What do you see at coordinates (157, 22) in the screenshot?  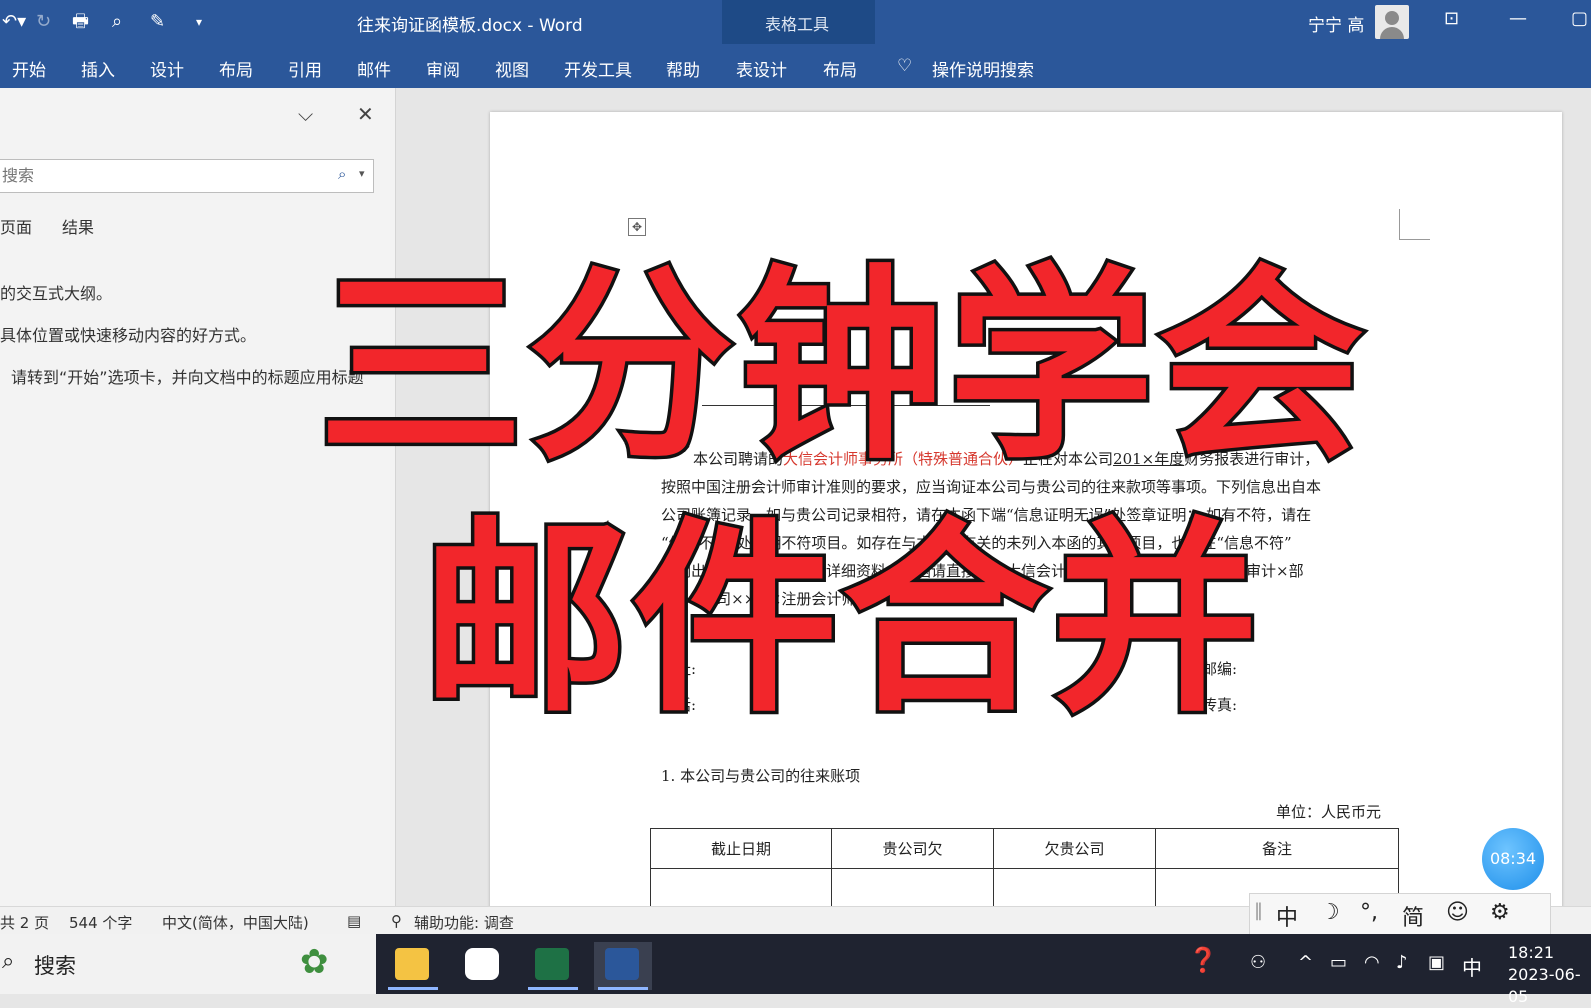 I see `format-painter-icon: ✎` at bounding box center [157, 22].